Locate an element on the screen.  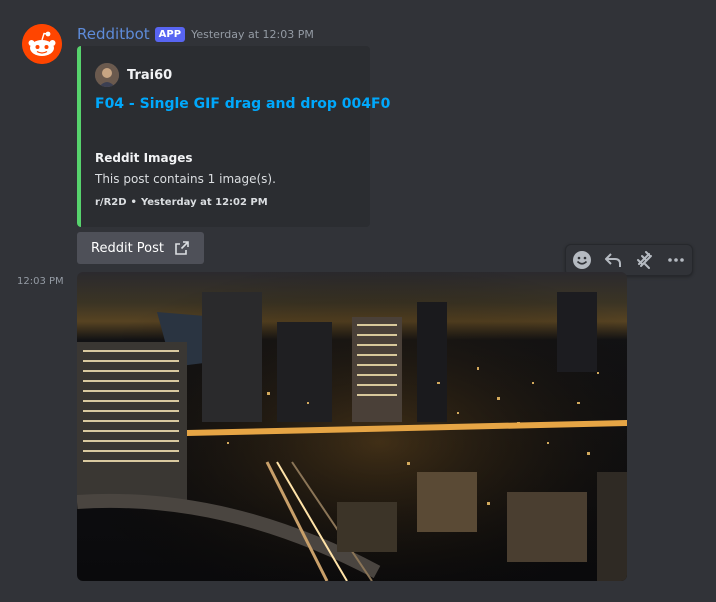
reddit-logo-icon is located at coordinates (42, 44).